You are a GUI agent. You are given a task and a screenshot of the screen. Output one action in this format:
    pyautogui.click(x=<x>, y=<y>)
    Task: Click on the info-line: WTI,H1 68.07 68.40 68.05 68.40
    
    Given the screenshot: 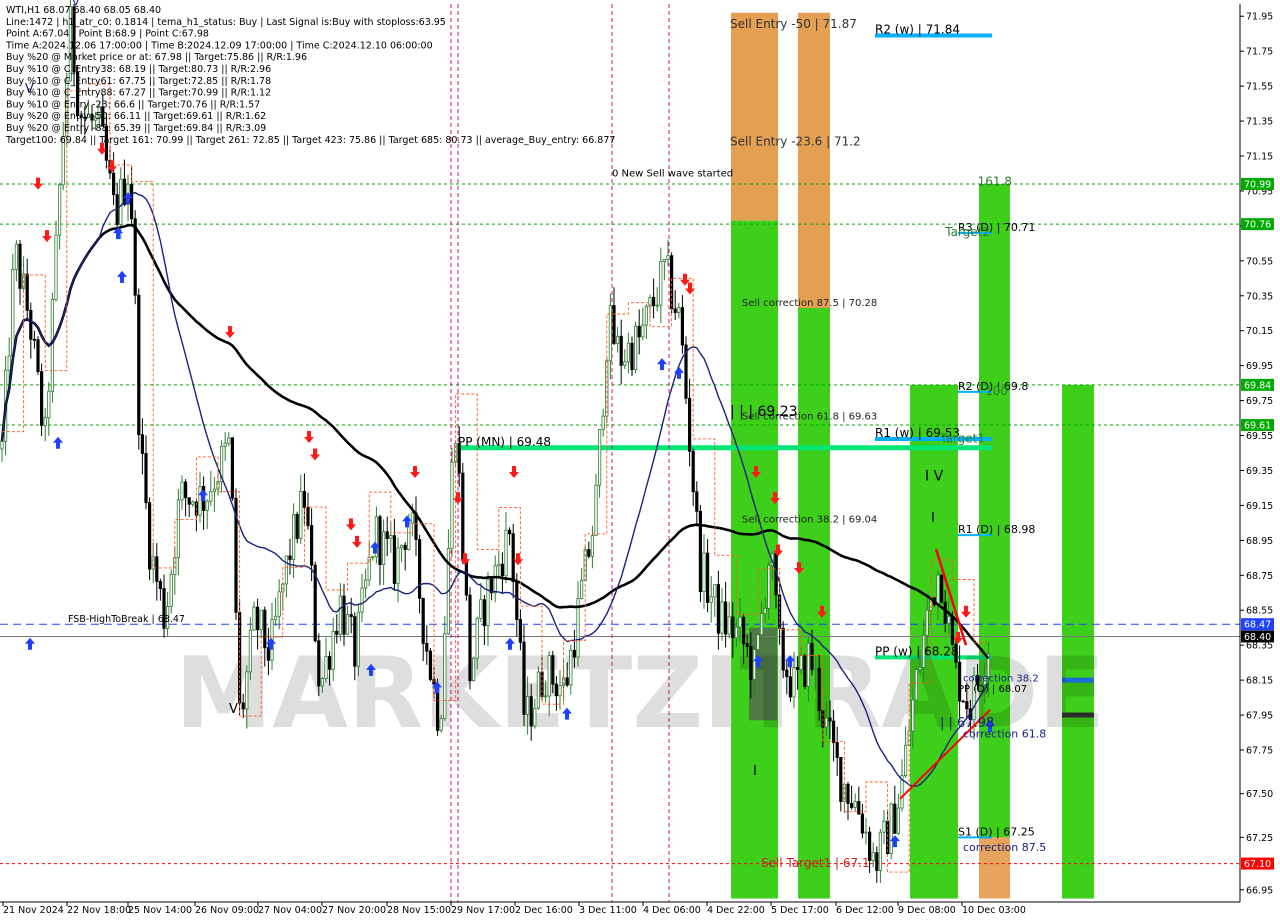 What is the action you would take?
    pyautogui.click(x=83, y=10)
    